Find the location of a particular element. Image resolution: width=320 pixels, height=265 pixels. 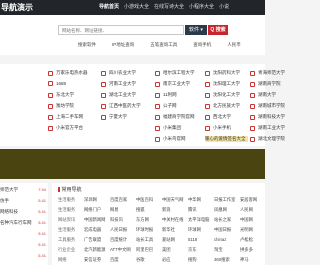

site-link: 北汽新能源 is located at coordinates (94, 250).